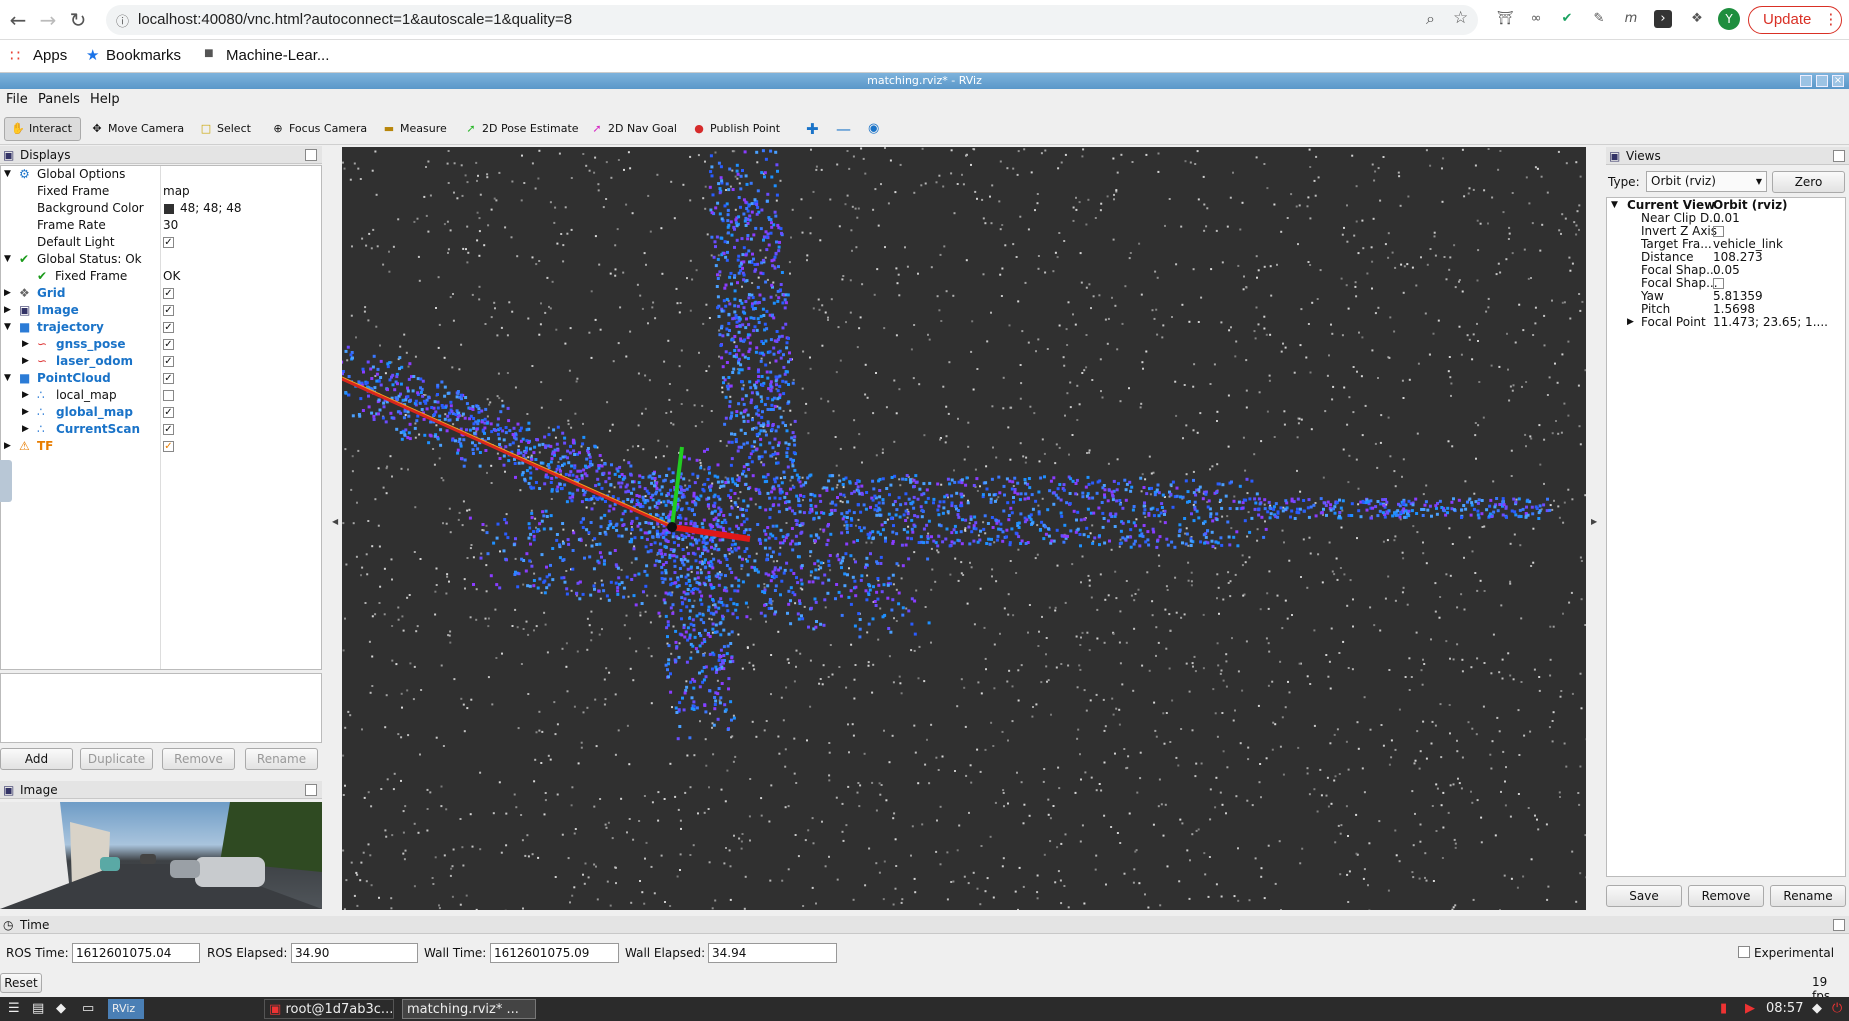  What do you see at coordinates (169, 209) in the screenshot?
I see `color-swatch` at bounding box center [169, 209].